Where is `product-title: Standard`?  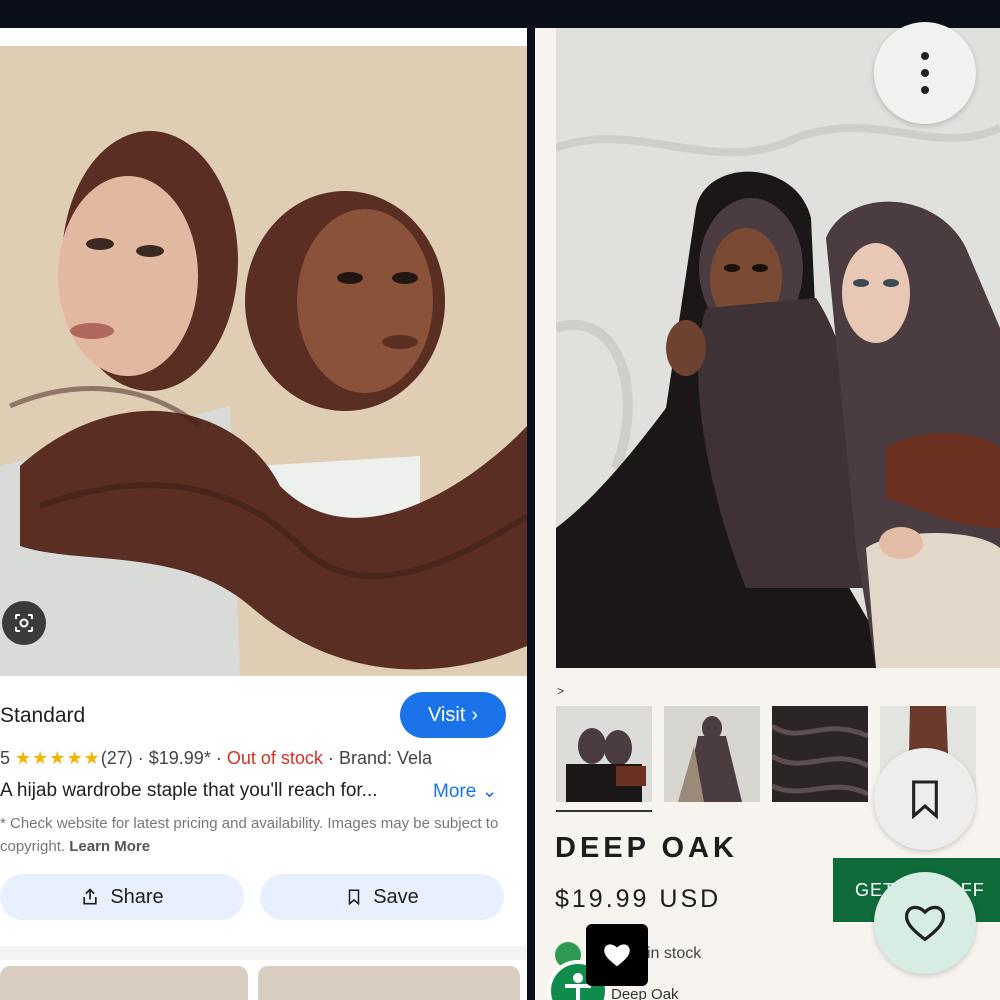
product-title: Standard is located at coordinates (43, 715).